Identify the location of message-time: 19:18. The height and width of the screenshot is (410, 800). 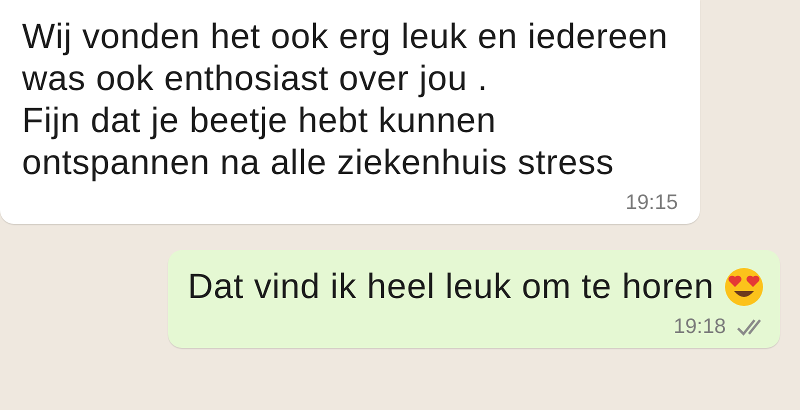
(699, 327).